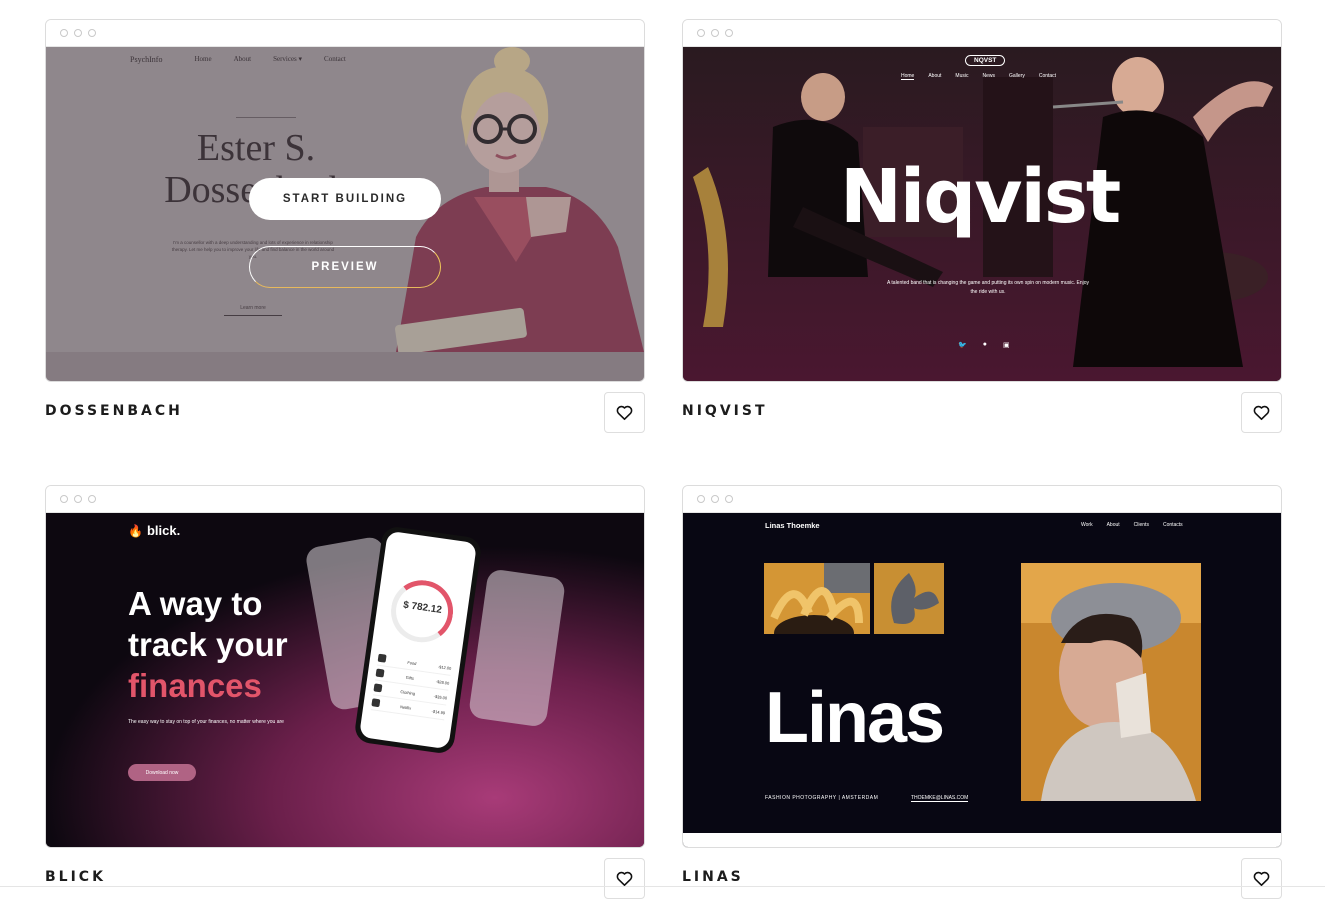  Describe the element at coordinates (940, 798) in the screenshot. I see `preview-email: THOEMKE@LINAS.COM` at that location.